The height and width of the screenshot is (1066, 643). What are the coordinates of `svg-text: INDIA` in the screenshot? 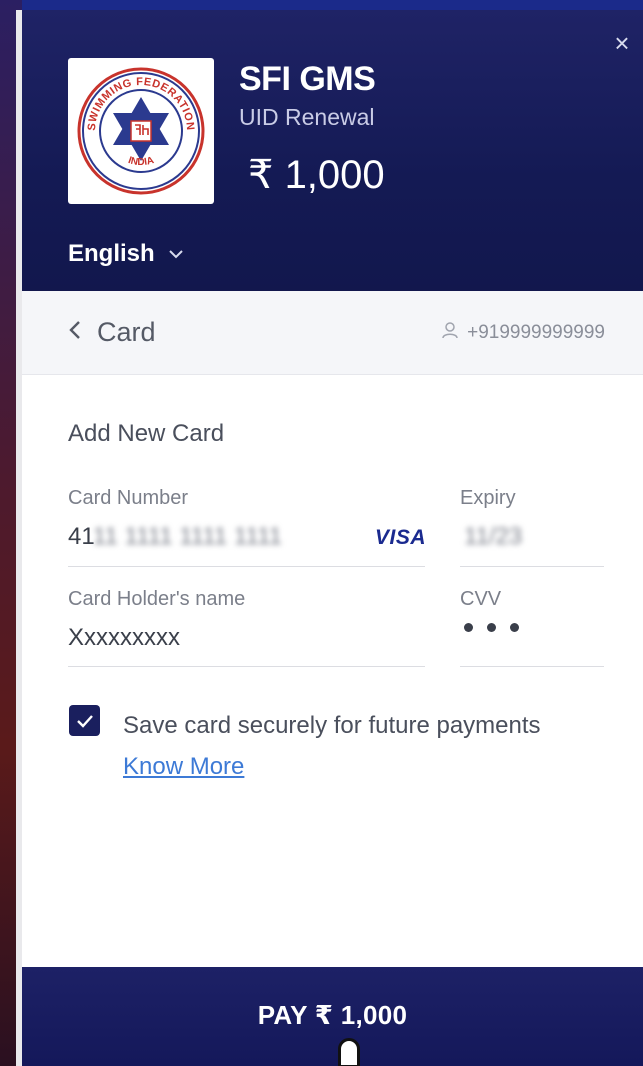 It's located at (141, 161).